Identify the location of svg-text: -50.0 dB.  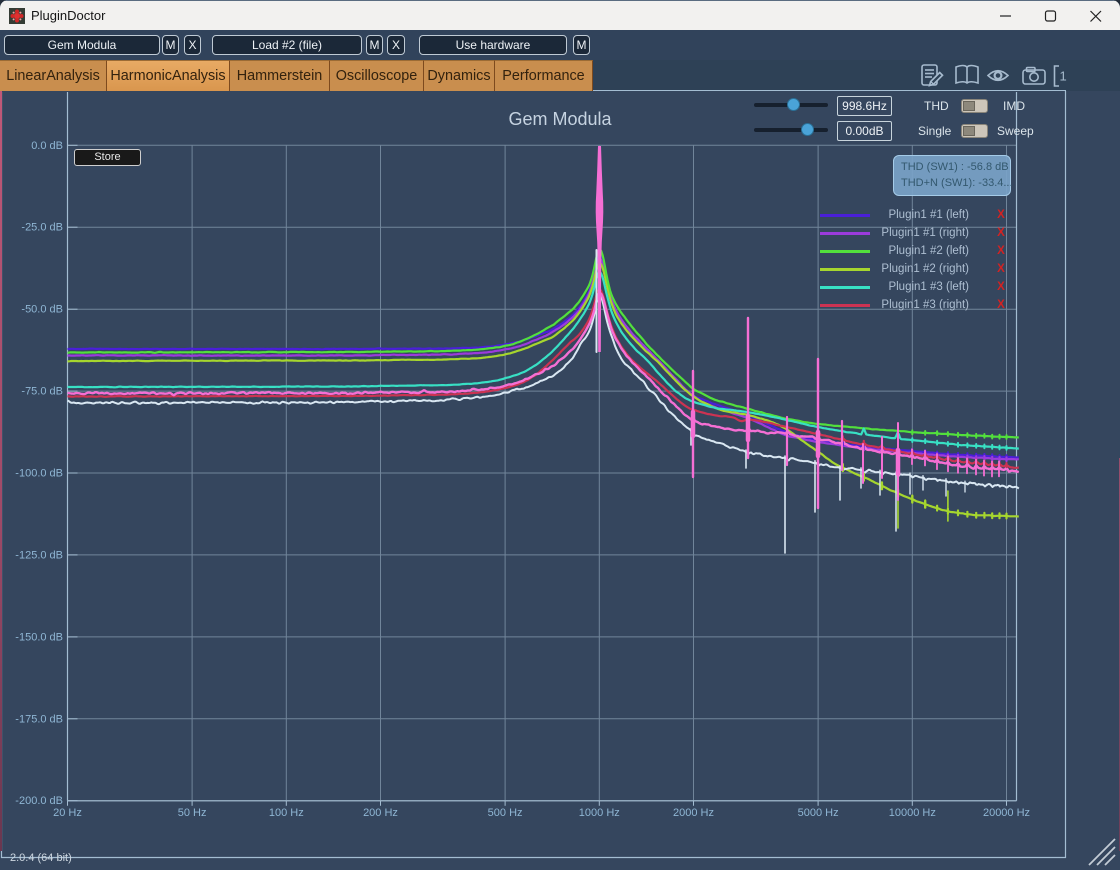
(42, 310).